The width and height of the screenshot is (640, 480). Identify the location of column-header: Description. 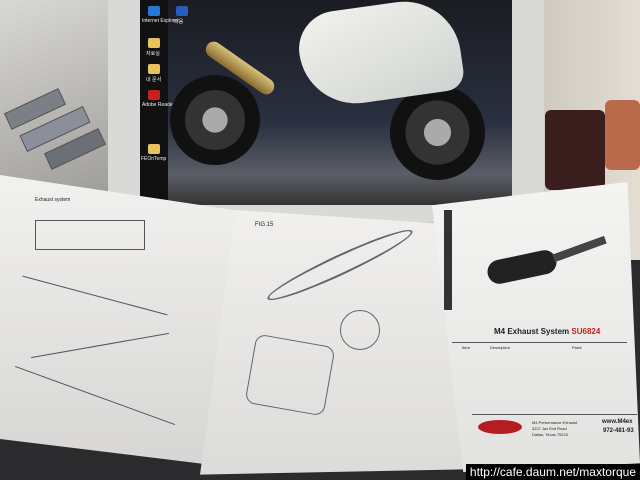
(500, 347).